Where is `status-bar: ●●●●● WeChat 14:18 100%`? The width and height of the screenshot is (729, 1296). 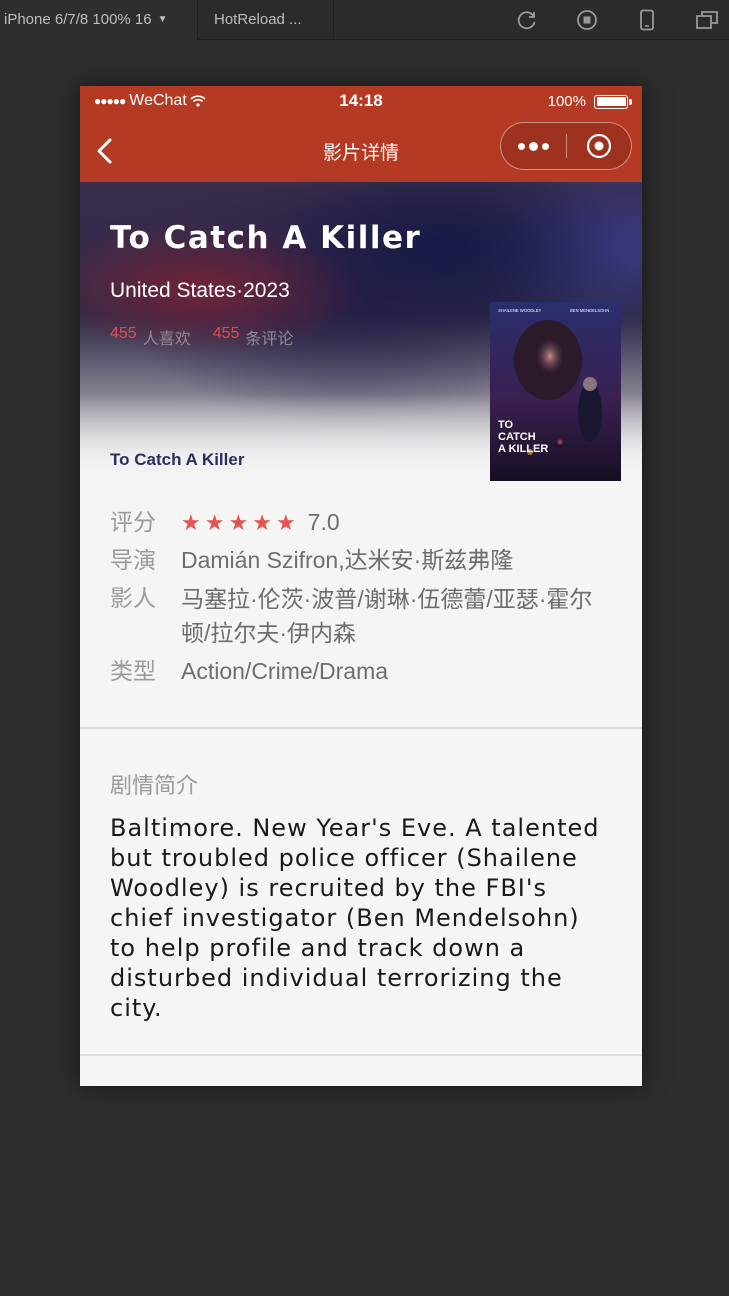
status-bar: ●●●●● WeChat 14:18 100% is located at coordinates (361, 102).